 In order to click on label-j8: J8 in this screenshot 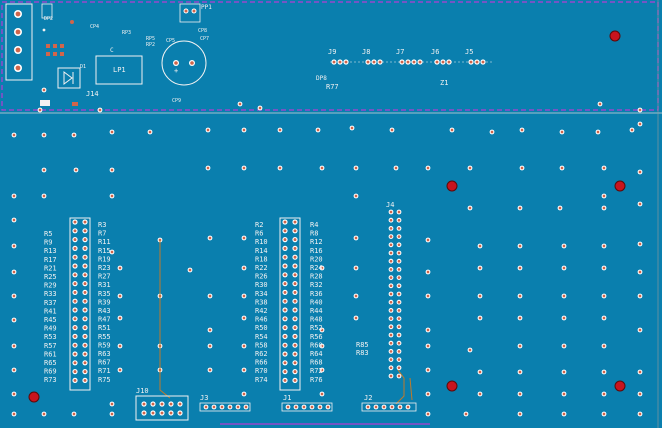, I will do `click(366, 52)`.